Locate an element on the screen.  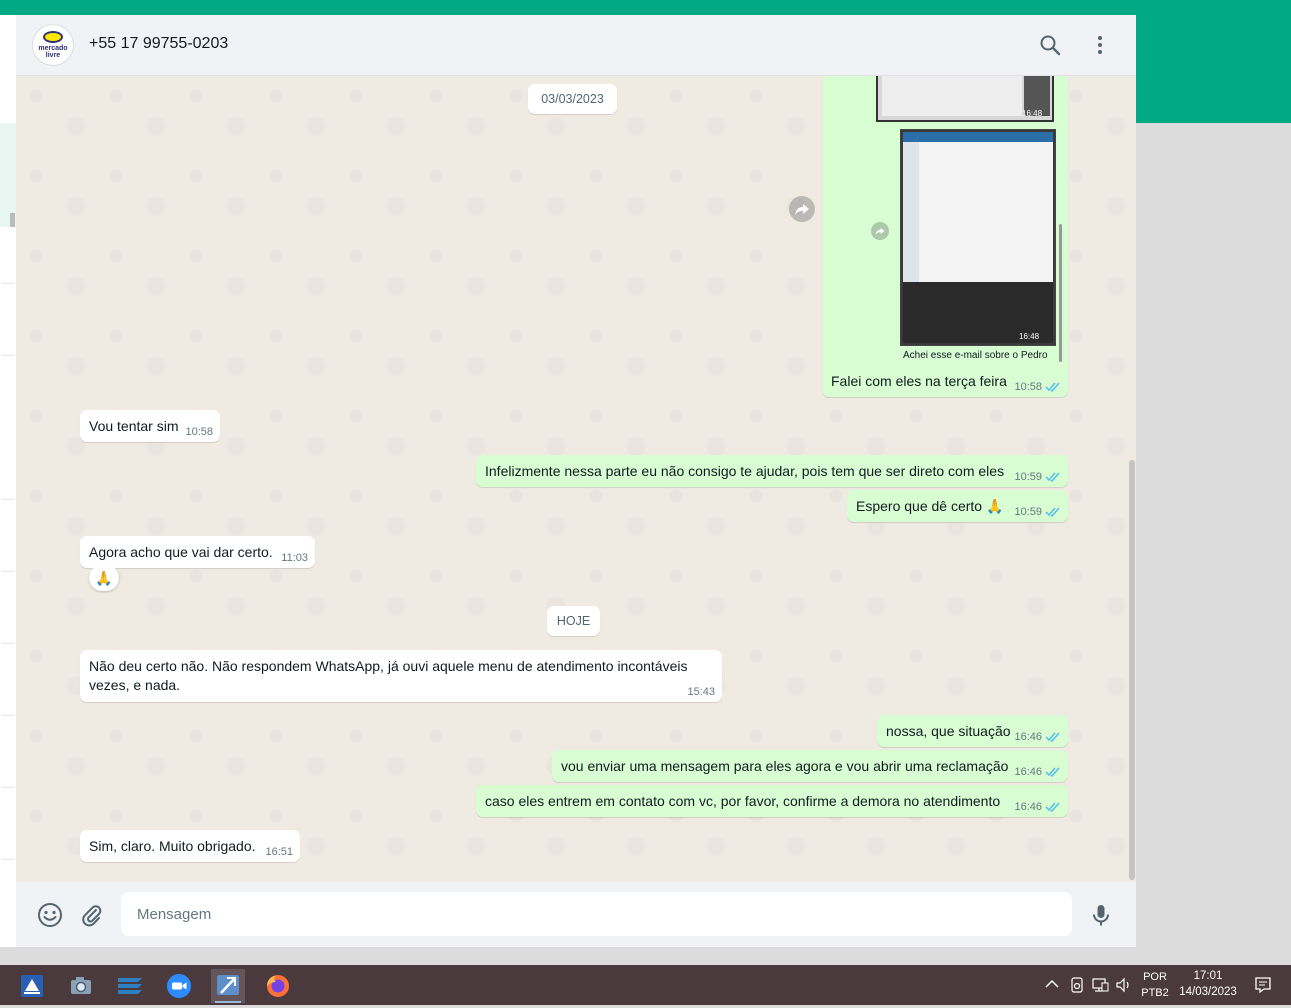
language-code: POR is located at coordinates (1155, 977).